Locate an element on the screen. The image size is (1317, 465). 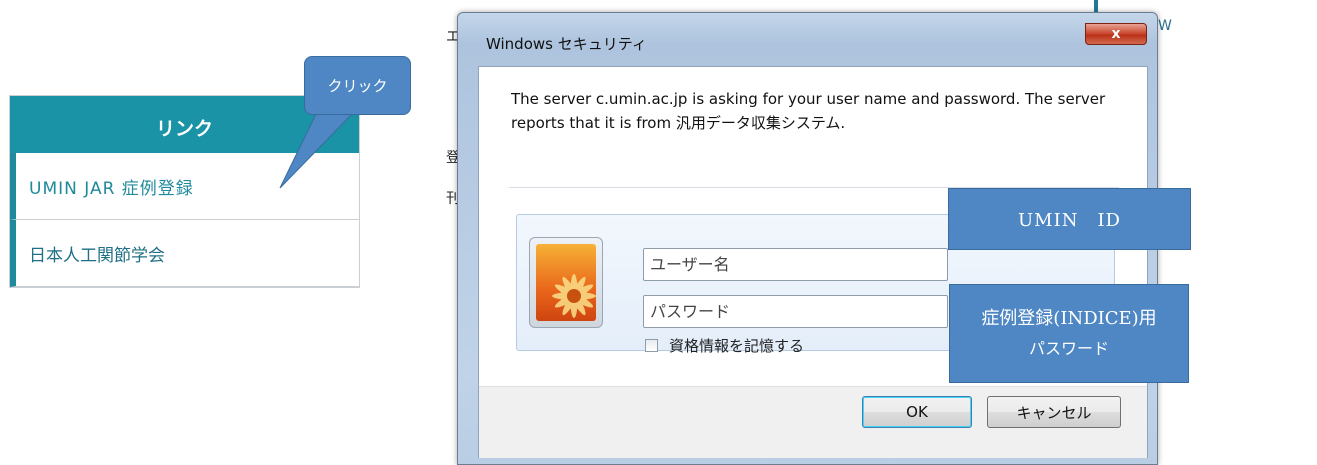
flower-avatar-icon is located at coordinates (566, 282).